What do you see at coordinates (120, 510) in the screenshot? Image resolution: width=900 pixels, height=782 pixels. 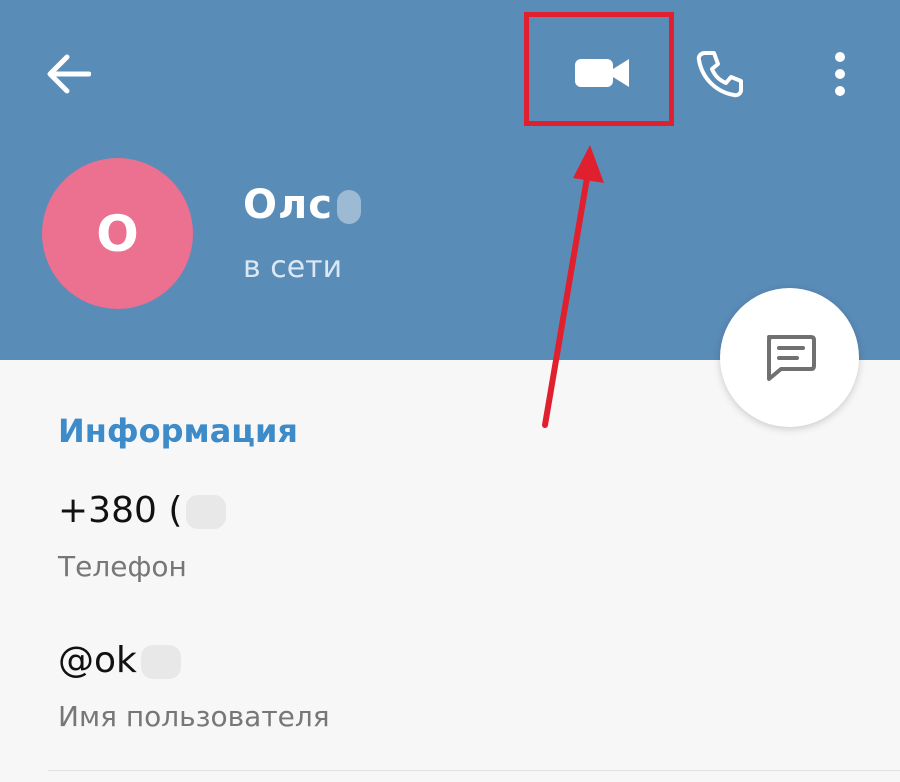 I see `phone-number-text: +380 (` at bounding box center [120, 510].